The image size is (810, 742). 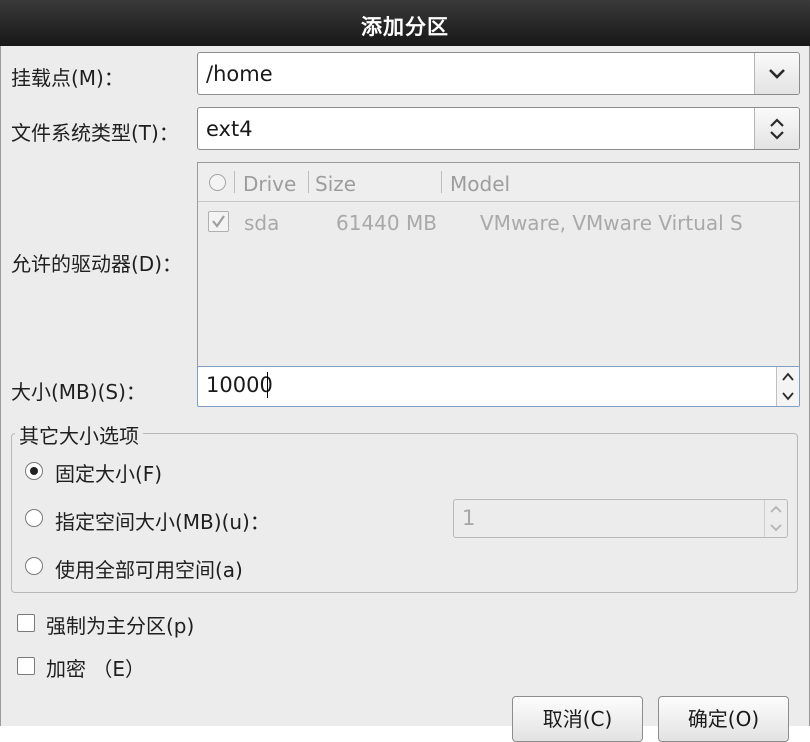 I want to click on background-window-title, so click(x=405, y=3).